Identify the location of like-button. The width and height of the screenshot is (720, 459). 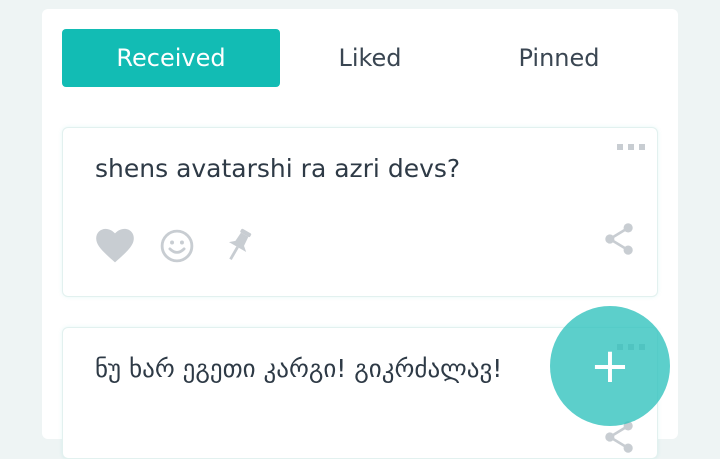
(115, 246).